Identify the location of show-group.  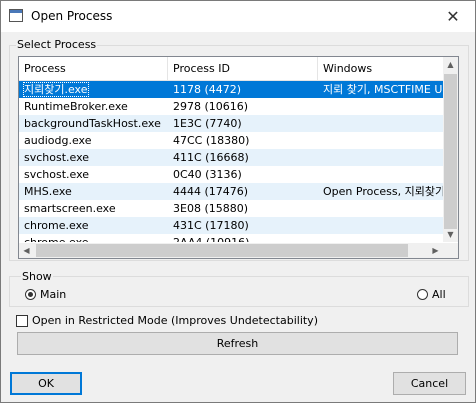
(239, 291).